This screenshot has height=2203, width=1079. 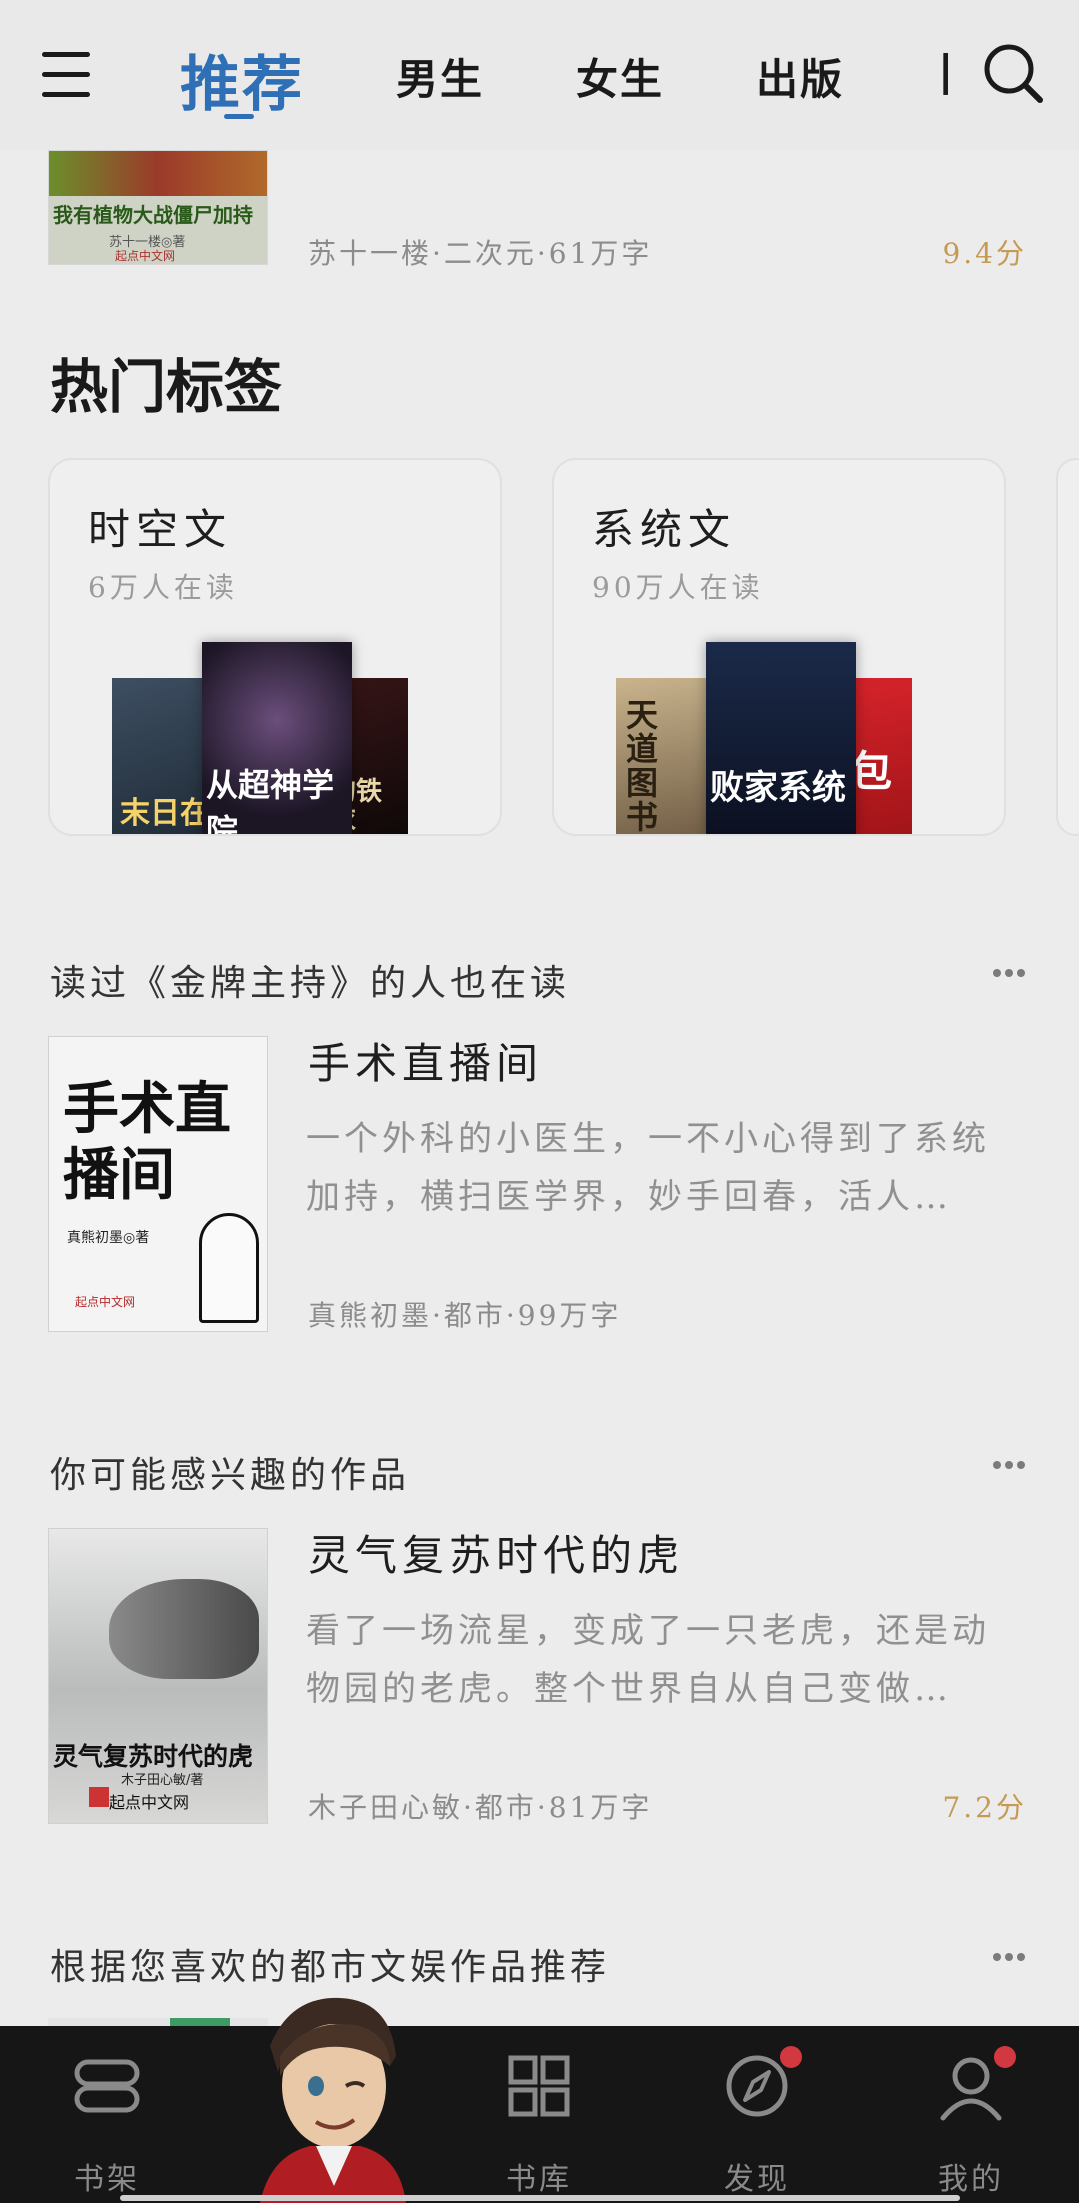 I want to click on tag-card-system: 系统文 90万人在读 天道图书馆 红包群 败家系统, so click(x=779, y=647).